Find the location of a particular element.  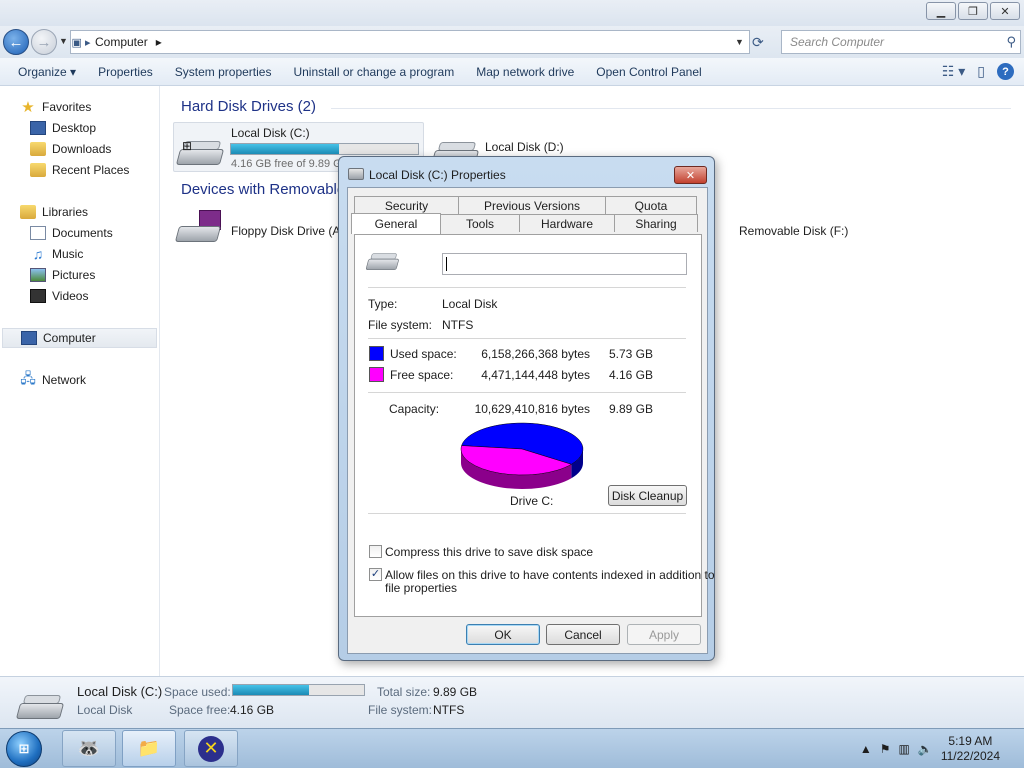

tab-security: Security is located at coordinates (406, 205).